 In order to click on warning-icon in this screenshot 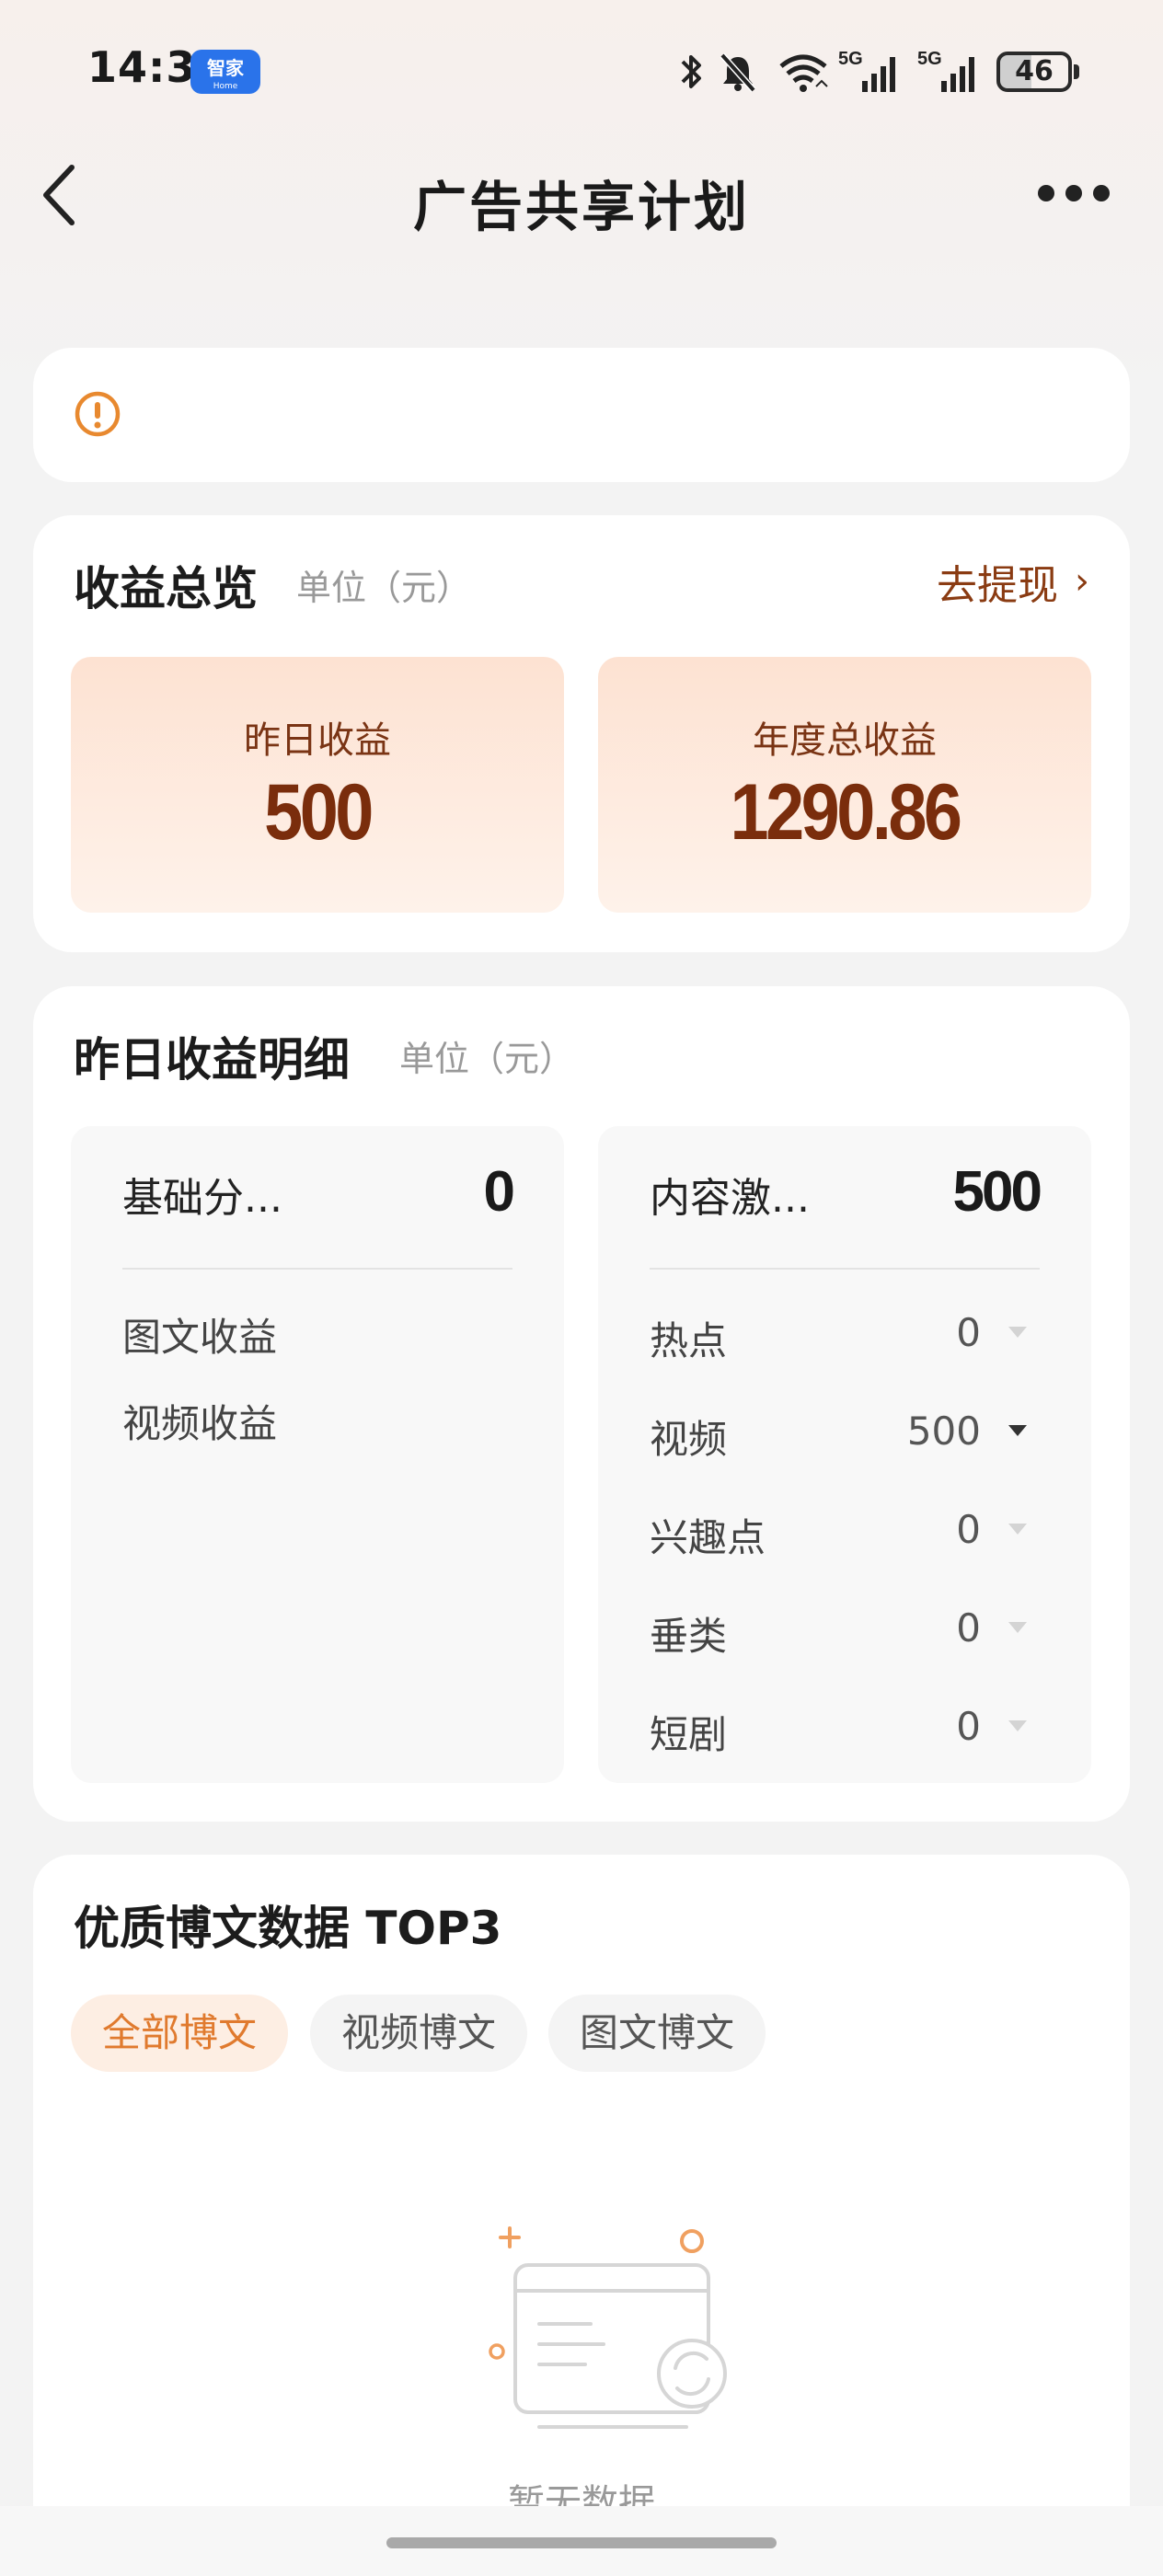, I will do `click(98, 414)`.